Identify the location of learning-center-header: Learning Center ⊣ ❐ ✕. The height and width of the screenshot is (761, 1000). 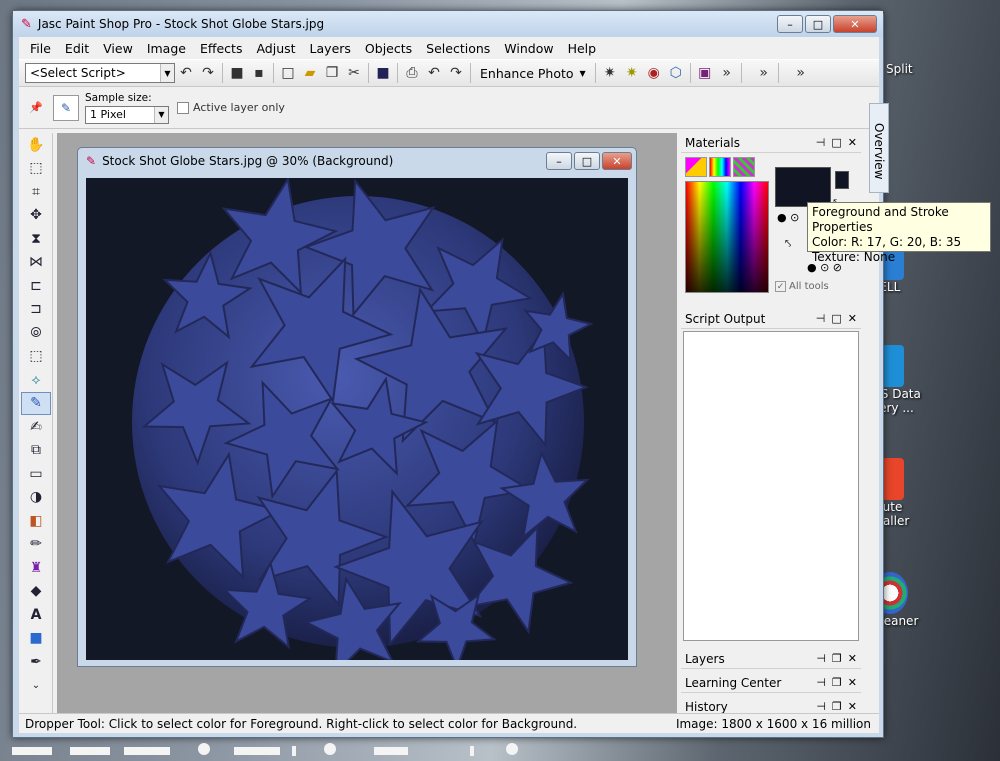
(771, 683).